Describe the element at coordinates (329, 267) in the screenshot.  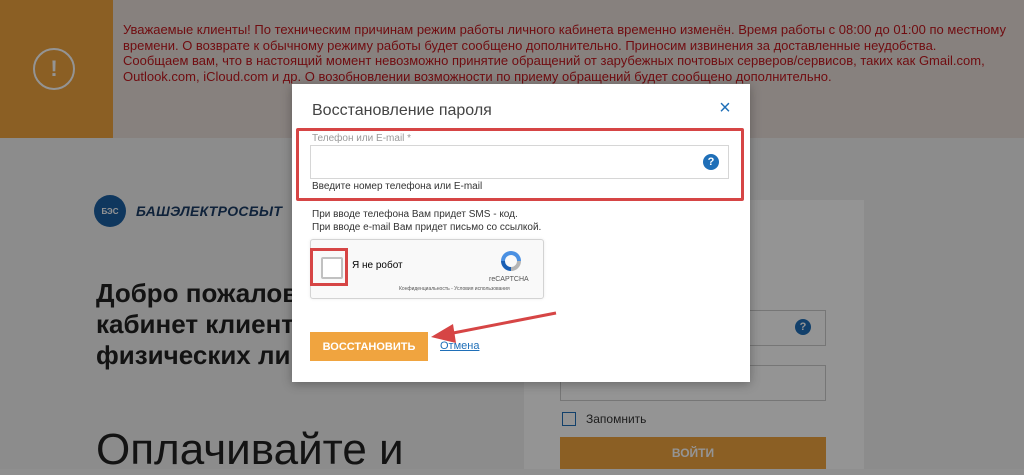
I see `captcha-highlight-frame` at that location.